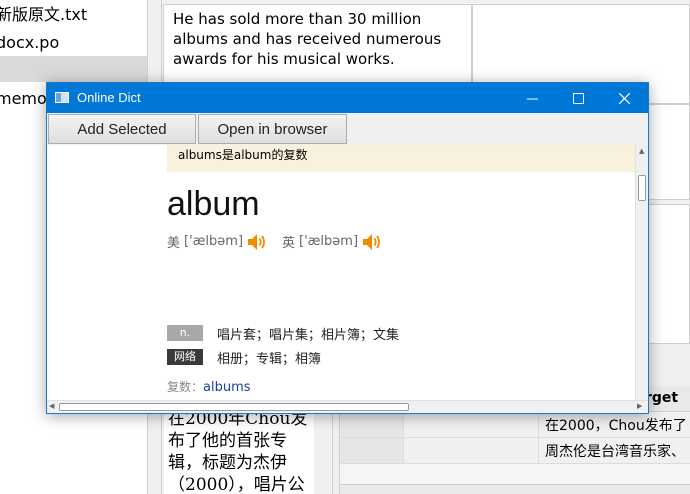  Describe the element at coordinates (289, 243) in the screenshot. I see `uk-label: 英` at that location.